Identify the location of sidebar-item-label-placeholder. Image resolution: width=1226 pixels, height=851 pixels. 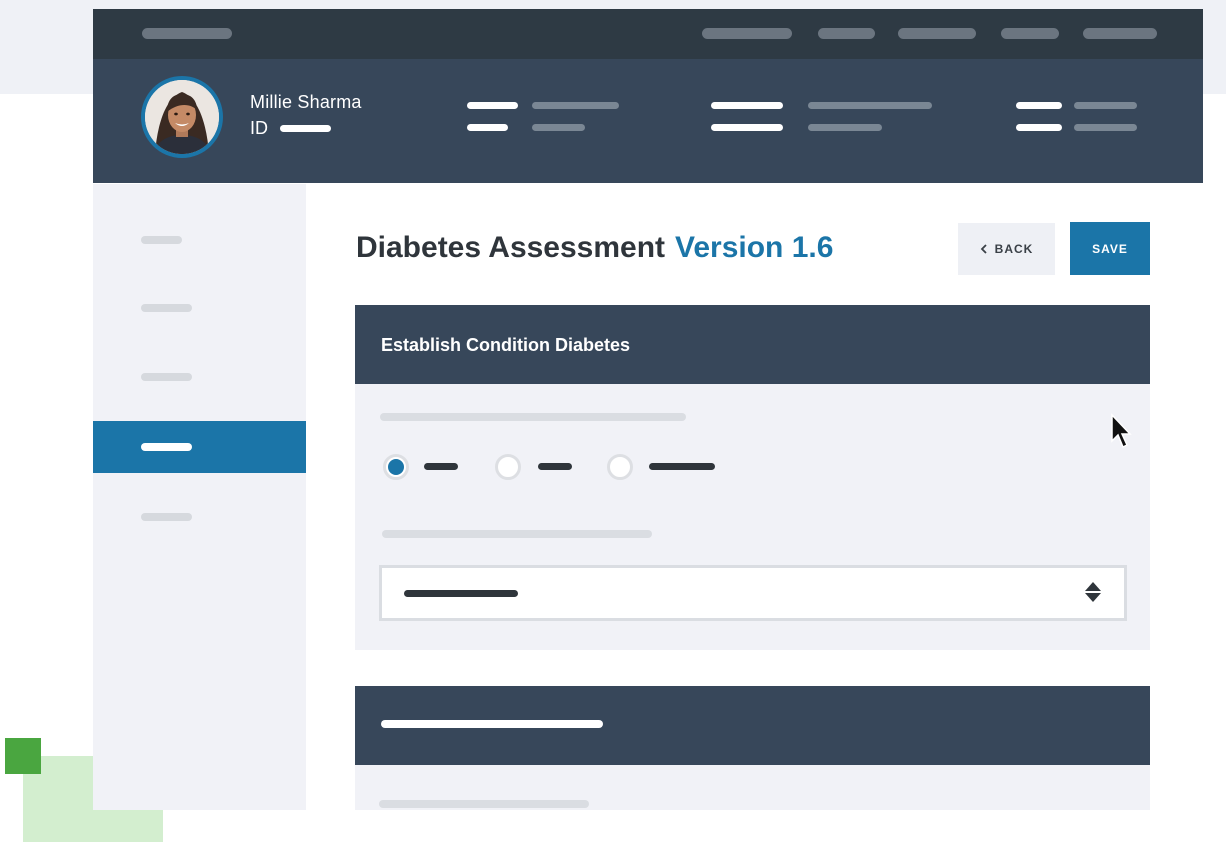
(166, 447).